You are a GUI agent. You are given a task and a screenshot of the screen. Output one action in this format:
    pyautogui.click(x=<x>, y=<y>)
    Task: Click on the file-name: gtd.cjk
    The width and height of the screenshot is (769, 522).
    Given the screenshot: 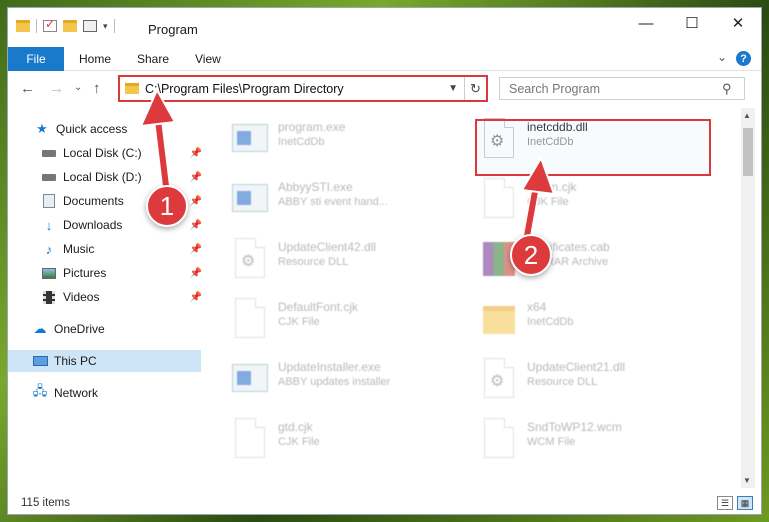 What is the action you would take?
    pyautogui.click(x=295, y=427)
    